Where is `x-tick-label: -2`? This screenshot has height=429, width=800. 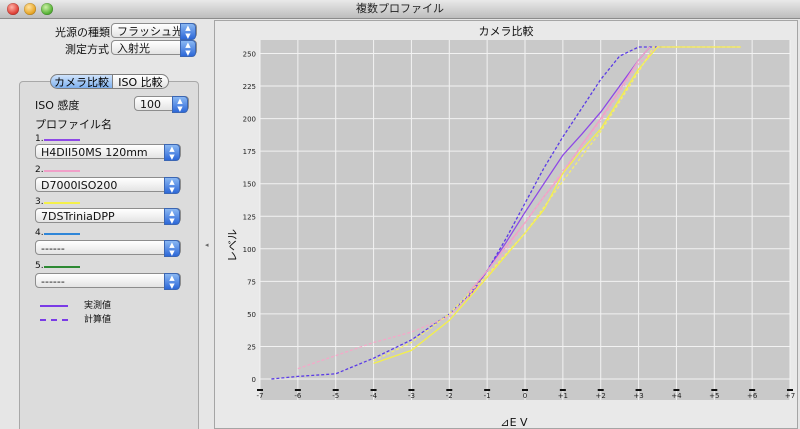 x-tick-label: -2 is located at coordinates (449, 396).